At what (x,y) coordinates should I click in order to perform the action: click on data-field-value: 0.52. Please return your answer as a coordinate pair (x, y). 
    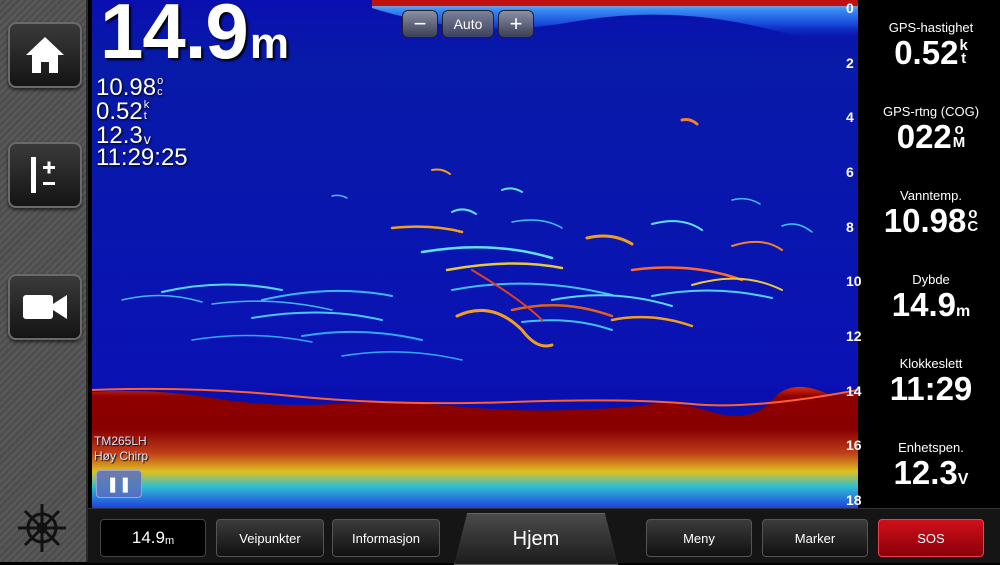
    Looking at the image, I should click on (926, 52).